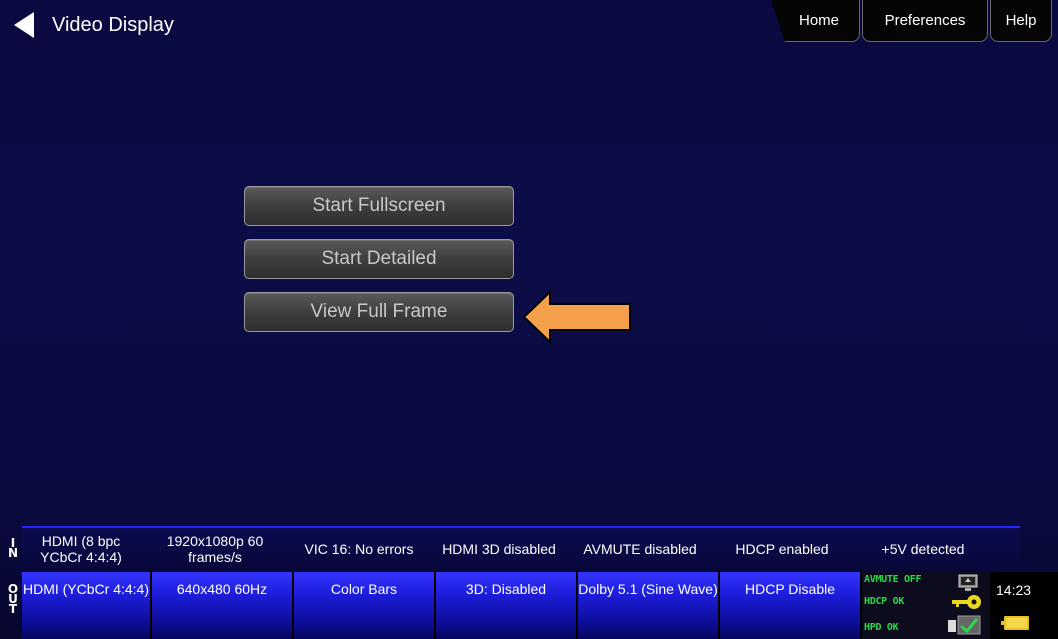  What do you see at coordinates (649, 605) in the screenshot?
I see `out-audio-button: Dolby 5.1 (Sine Wave)` at bounding box center [649, 605].